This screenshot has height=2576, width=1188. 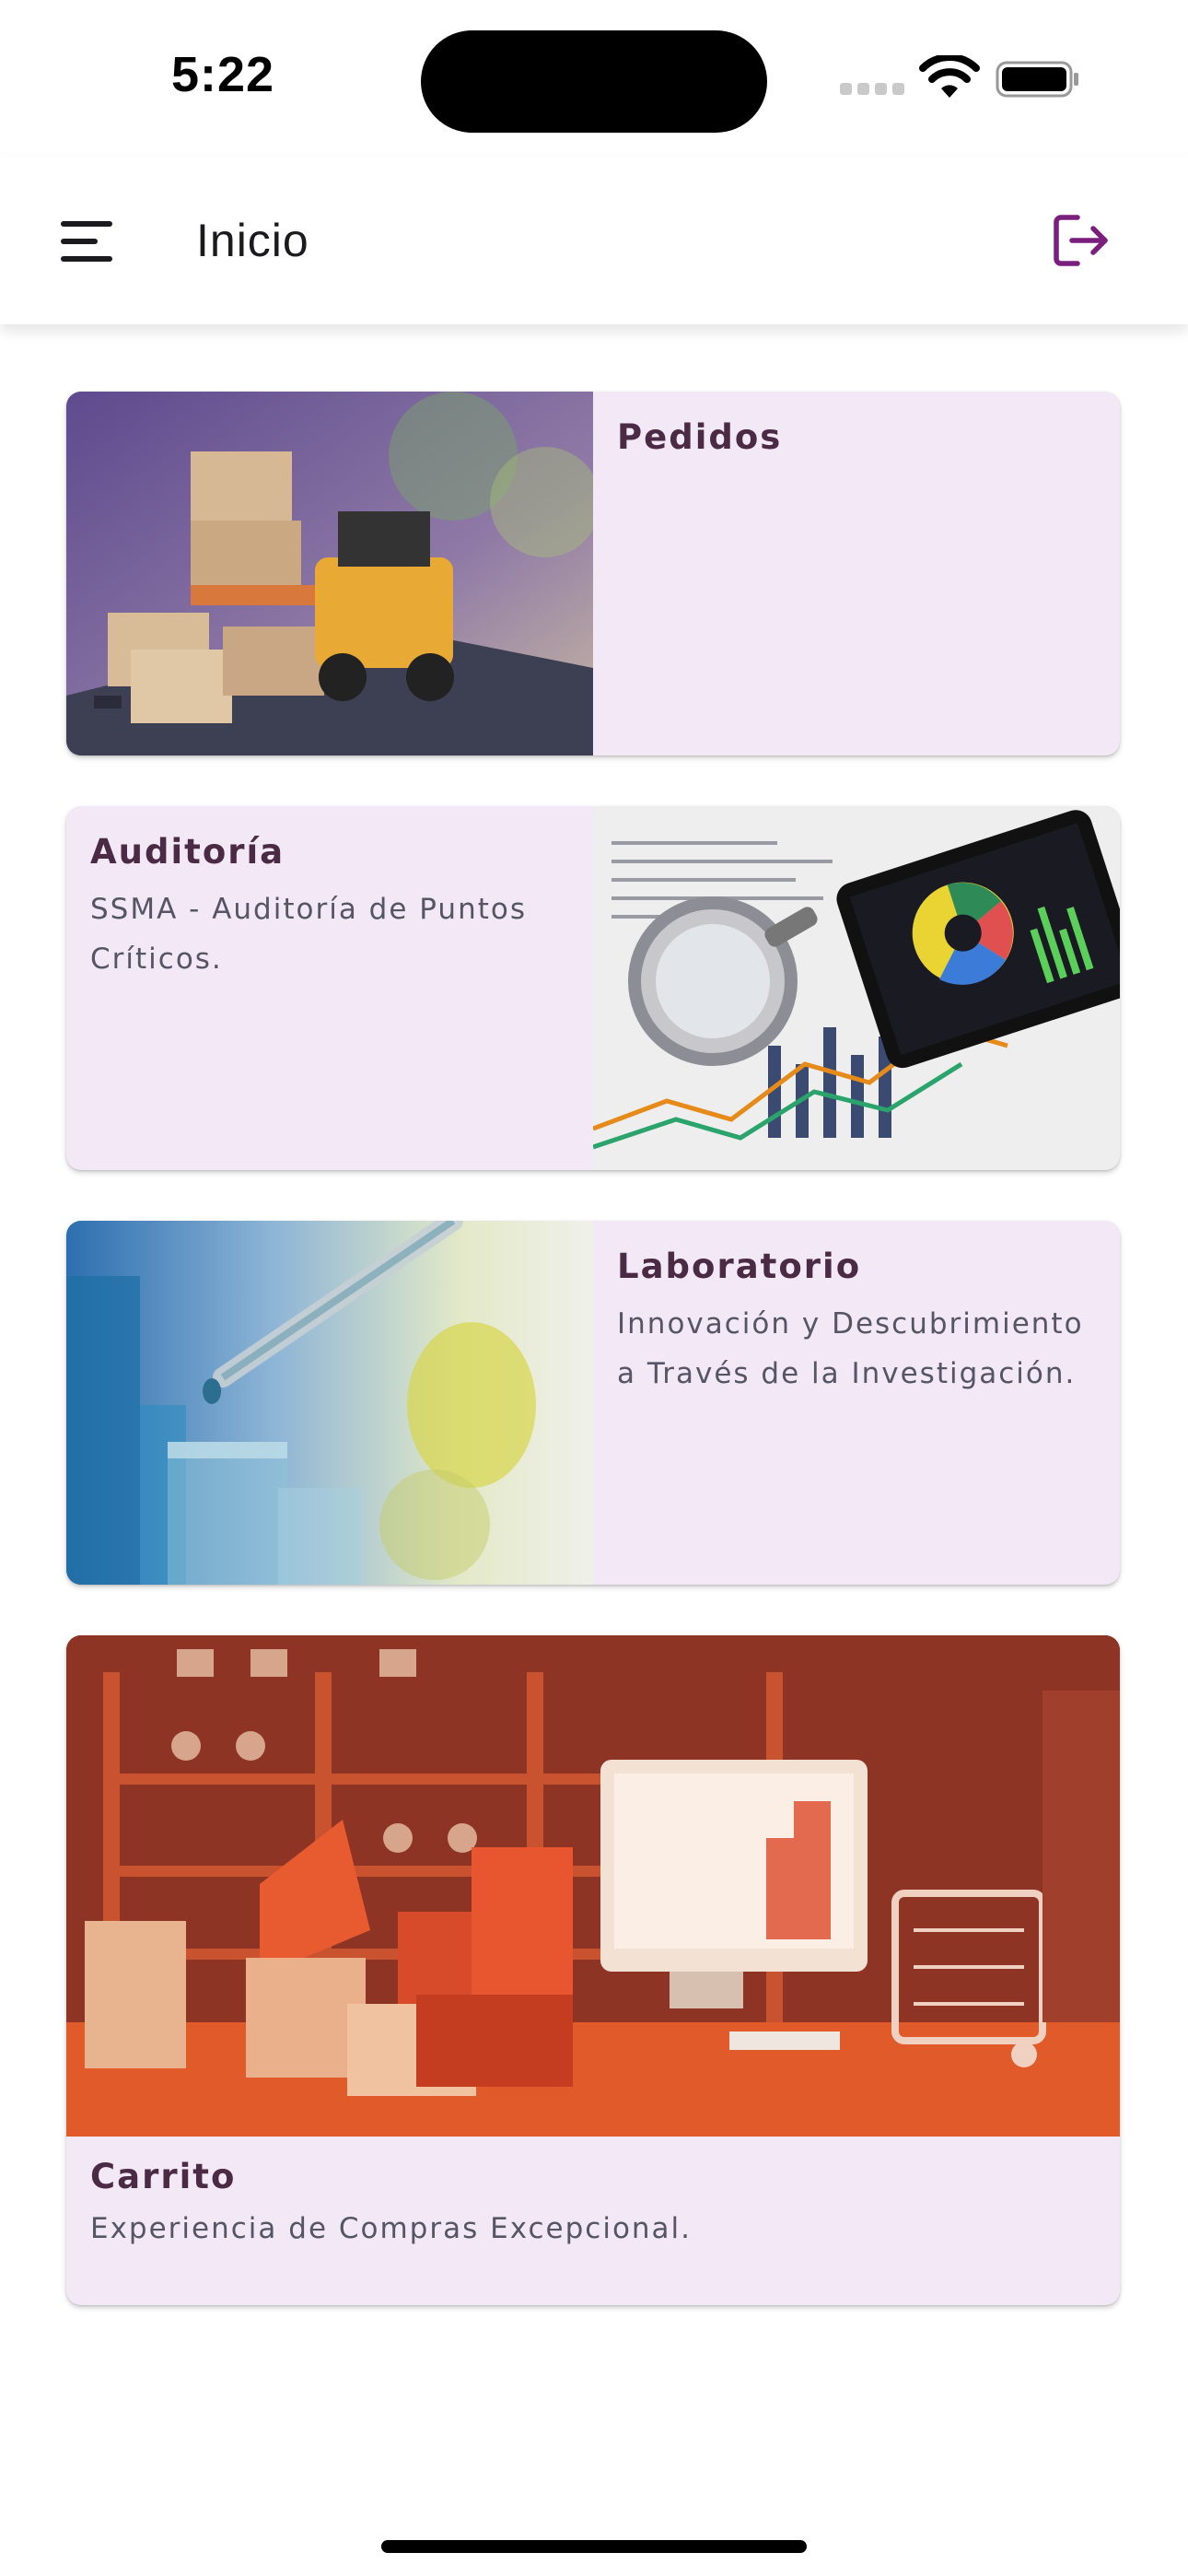 What do you see at coordinates (856, 573) in the screenshot?
I see `card-text-pedidos: Pedidos` at bounding box center [856, 573].